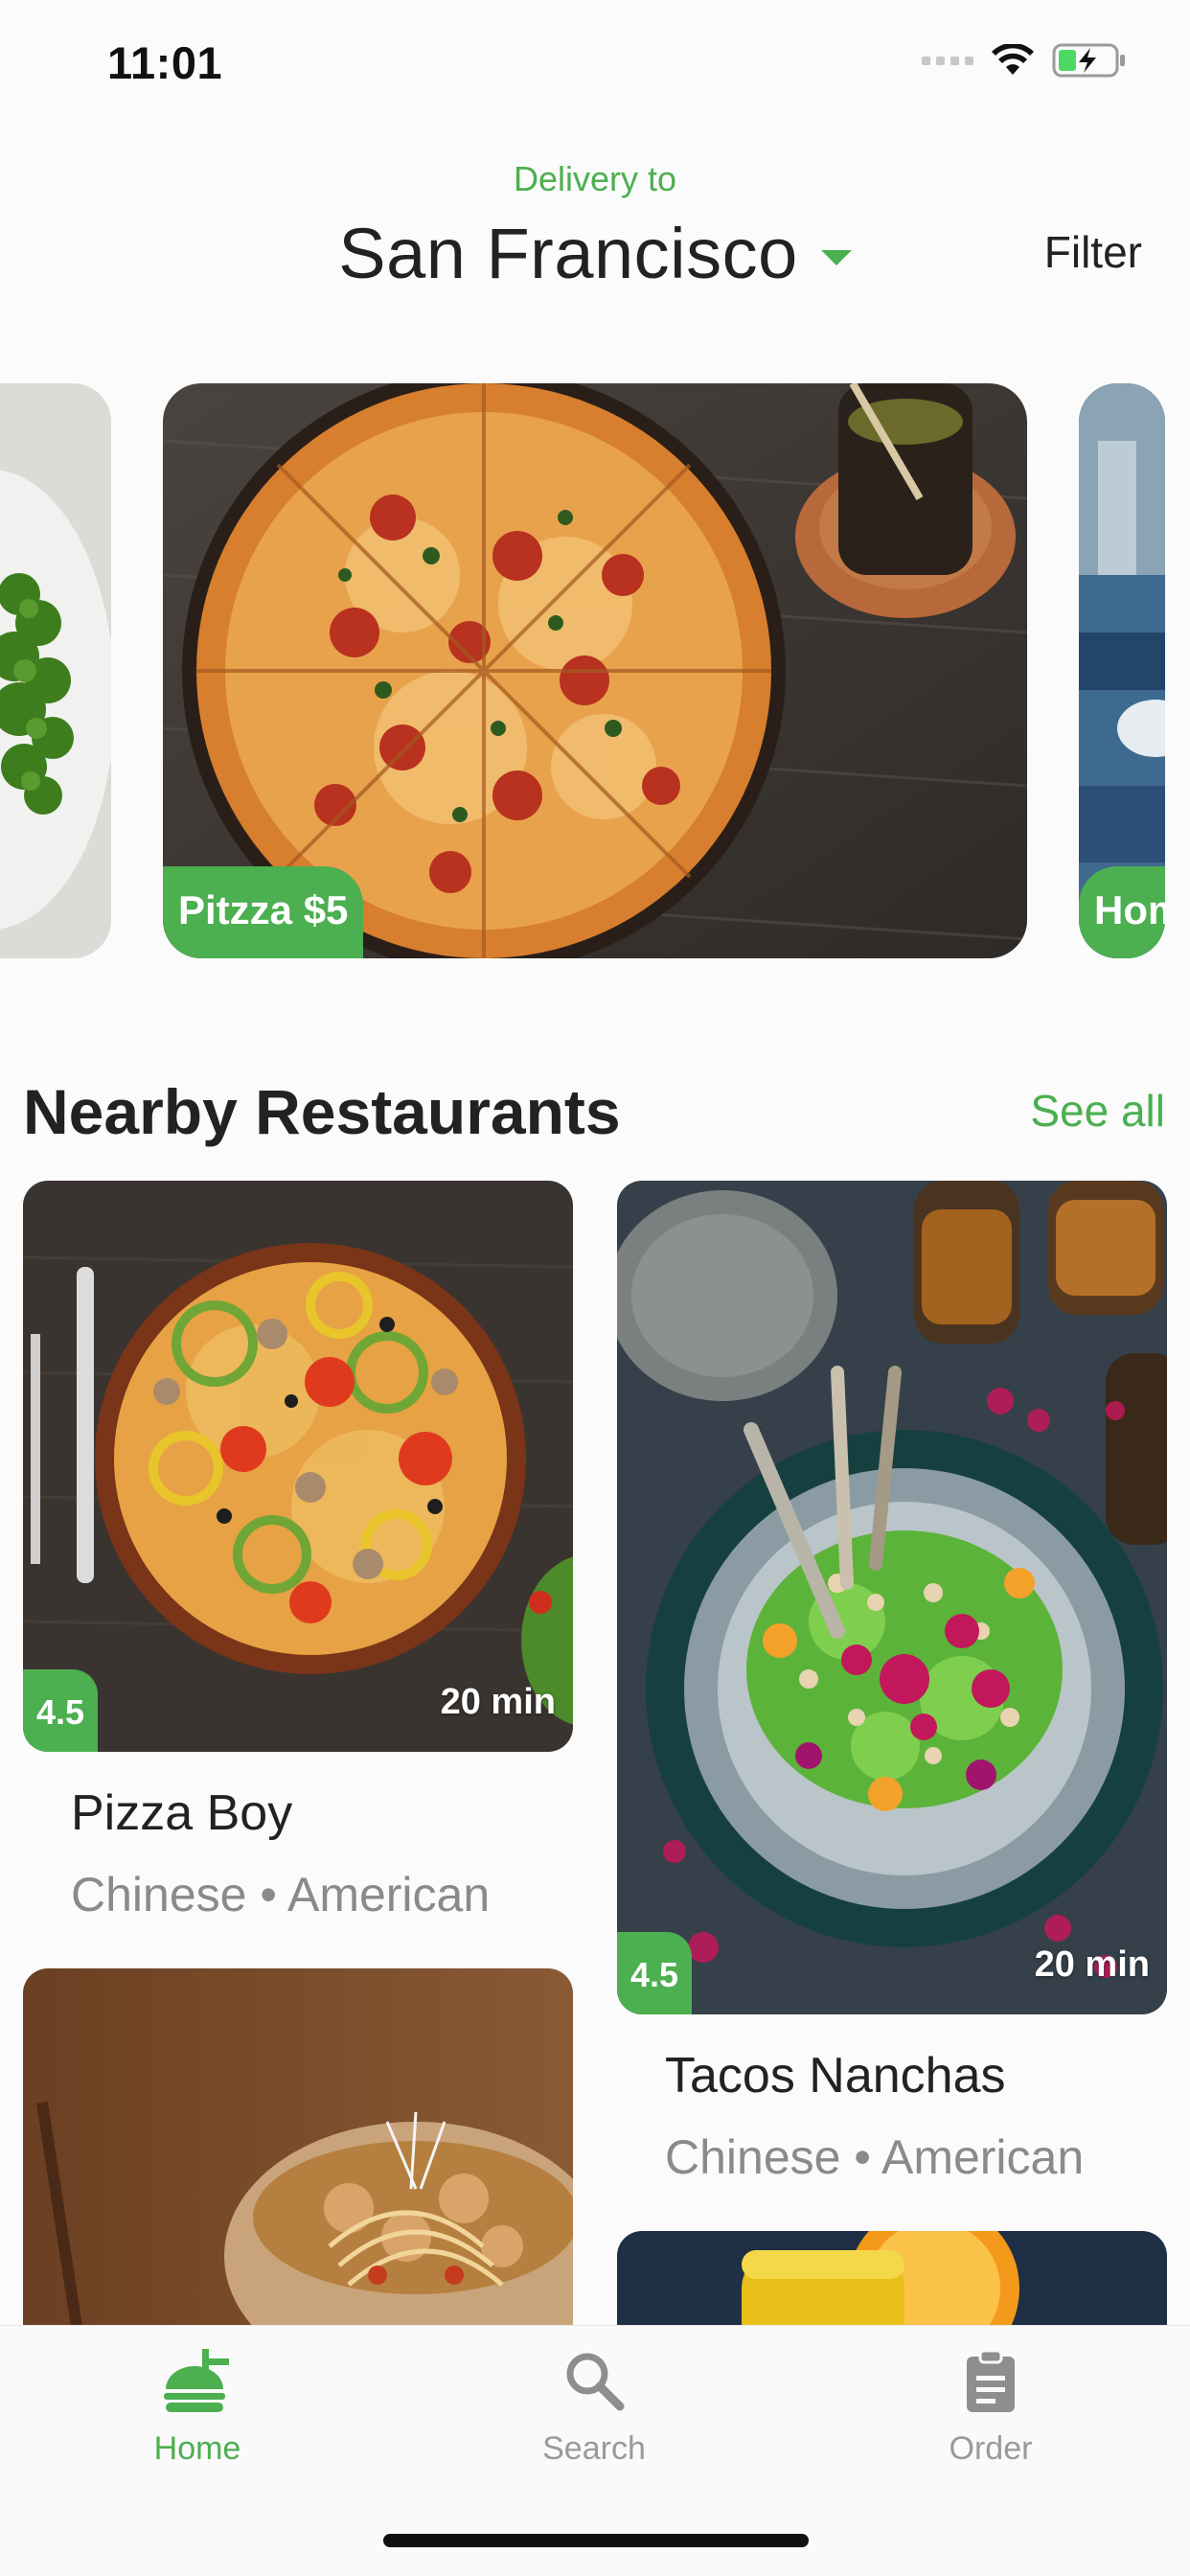  I want to click on battery-charging-icon, so click(1089, 60).